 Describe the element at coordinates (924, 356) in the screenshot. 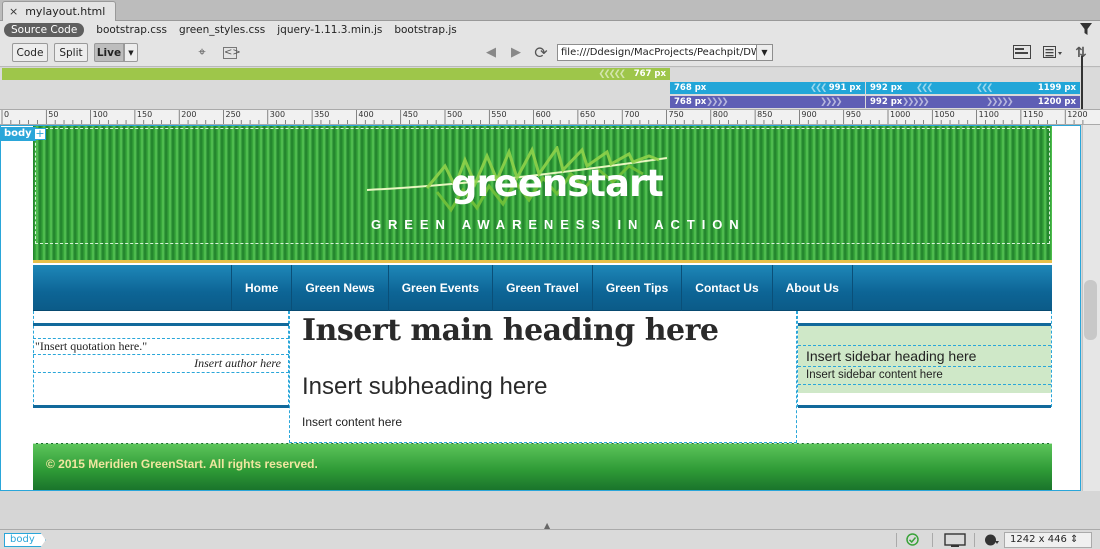

I see `sidebar-heading: Insert sidebar heading here` at that location.